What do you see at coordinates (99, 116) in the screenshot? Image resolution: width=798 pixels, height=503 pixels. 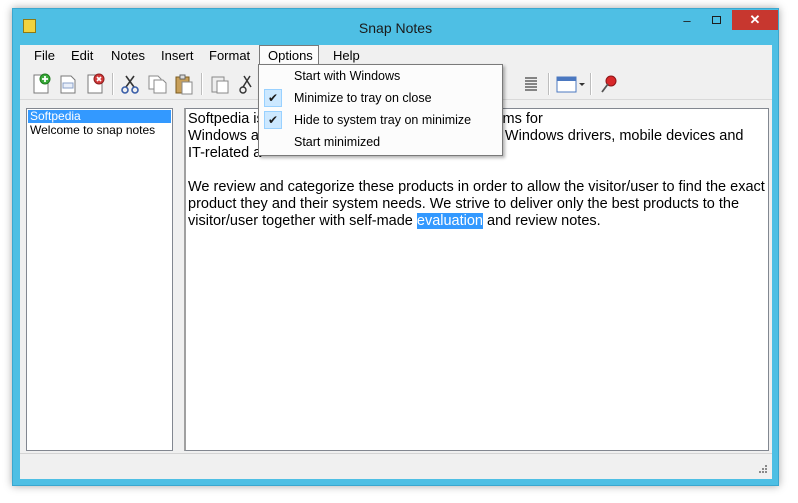 I see `list-item: Softpedia` at bounding box center [99, 116].